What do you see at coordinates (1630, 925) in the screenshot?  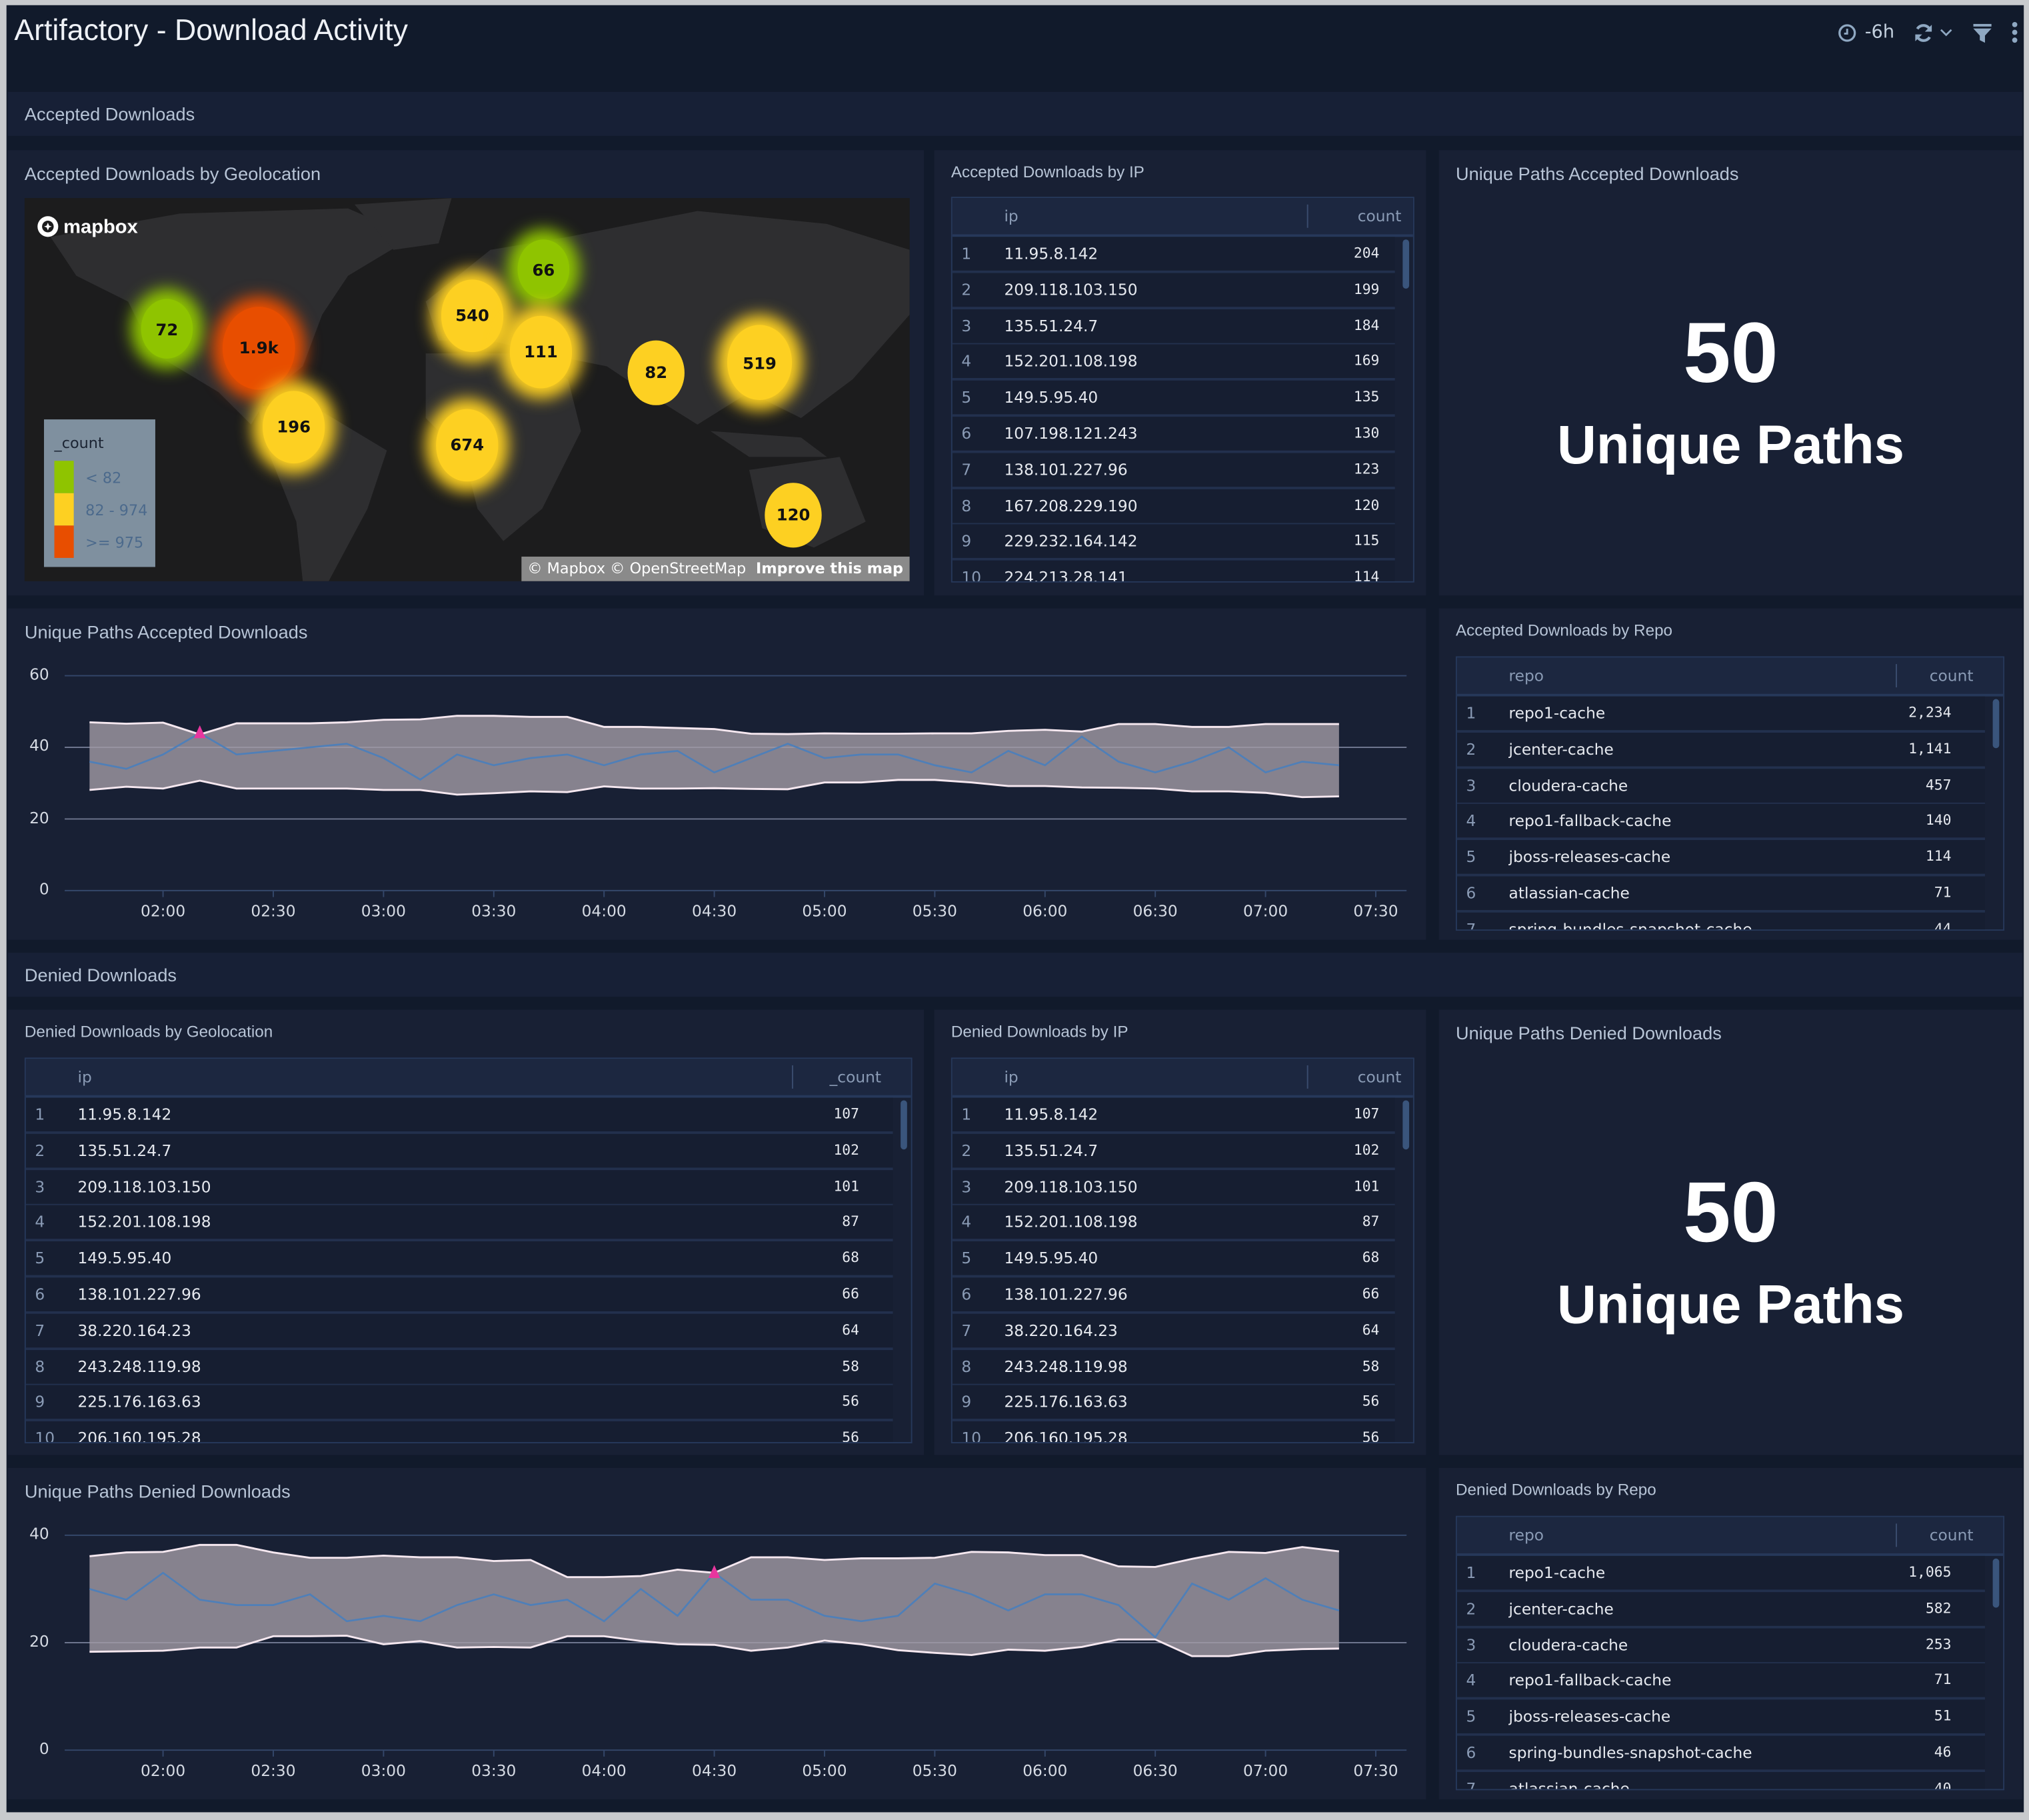 I see `row-name: spring-bundles-snapshot-cache` at bounding box center [1630, 925].